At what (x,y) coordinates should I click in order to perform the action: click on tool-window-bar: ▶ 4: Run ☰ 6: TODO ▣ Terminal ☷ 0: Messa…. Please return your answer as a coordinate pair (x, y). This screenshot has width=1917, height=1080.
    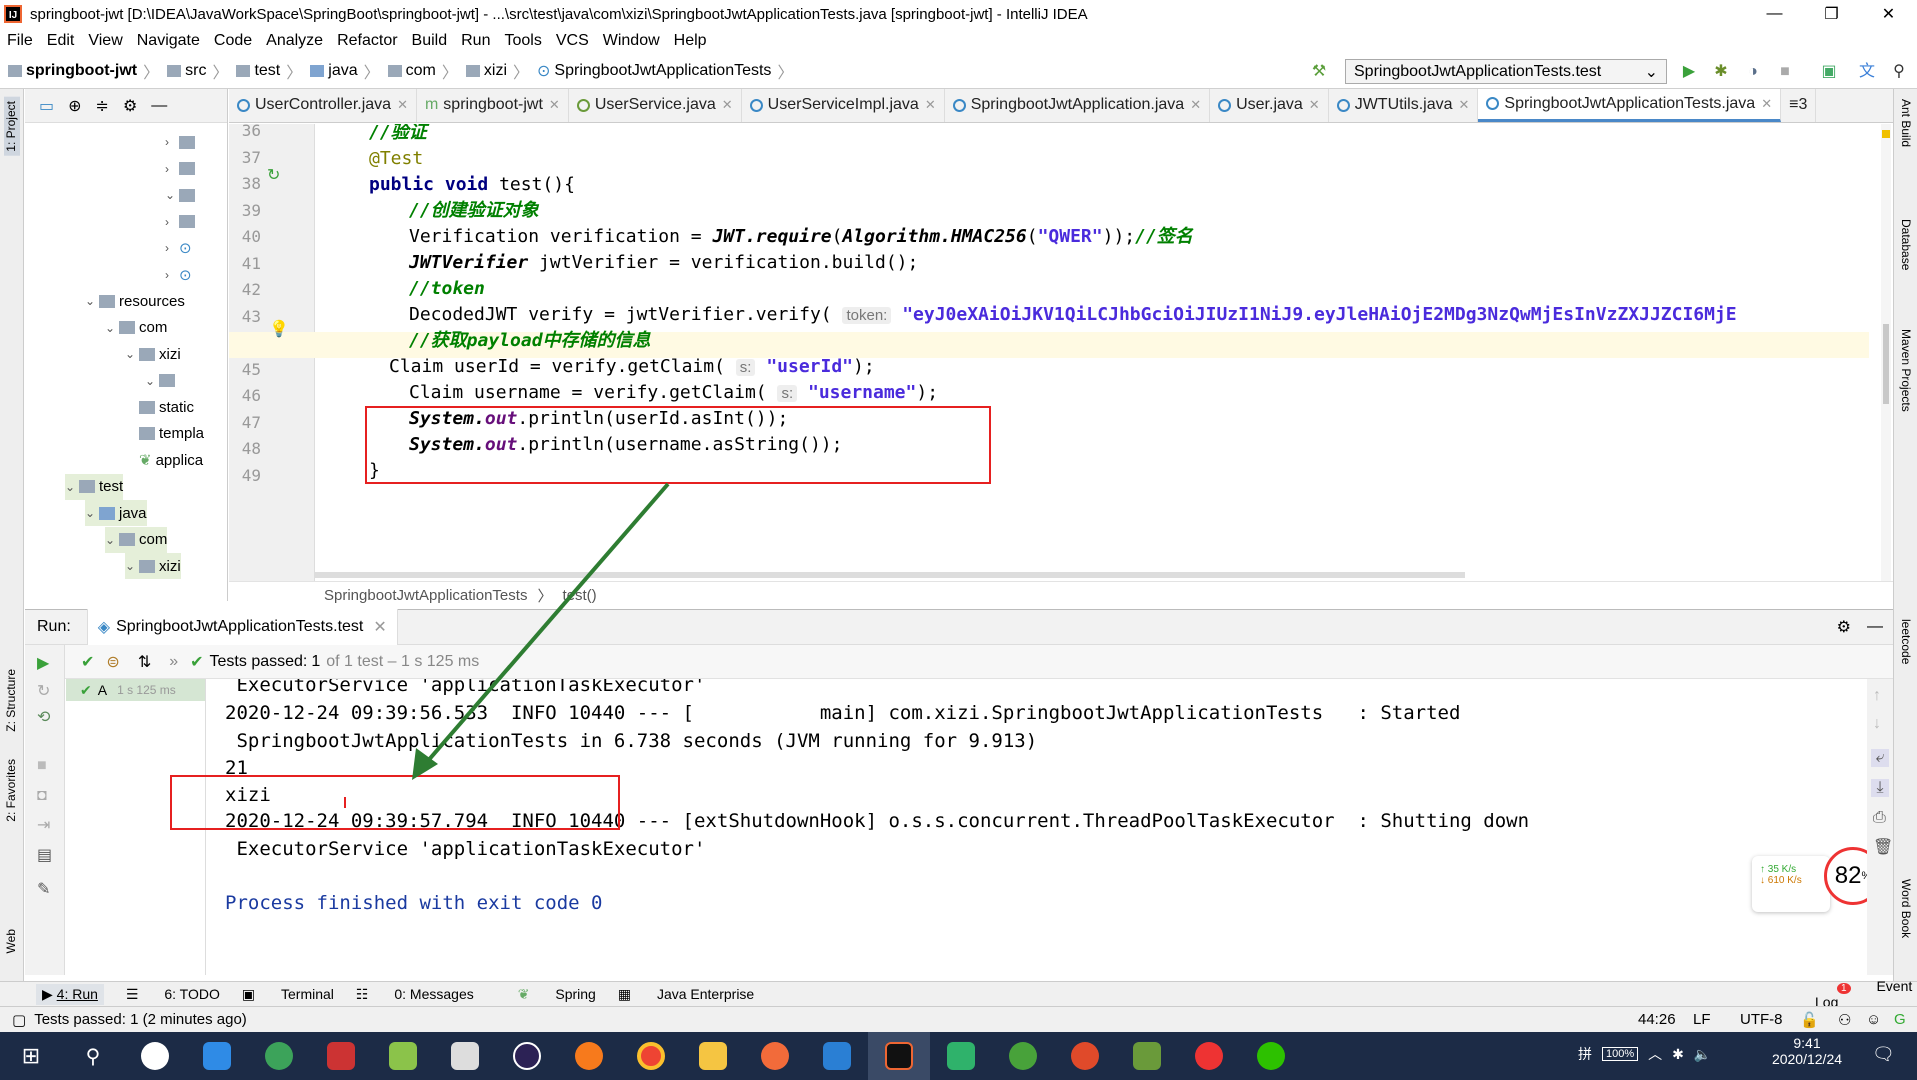
    Looking at the image, I should click on (958, 994).